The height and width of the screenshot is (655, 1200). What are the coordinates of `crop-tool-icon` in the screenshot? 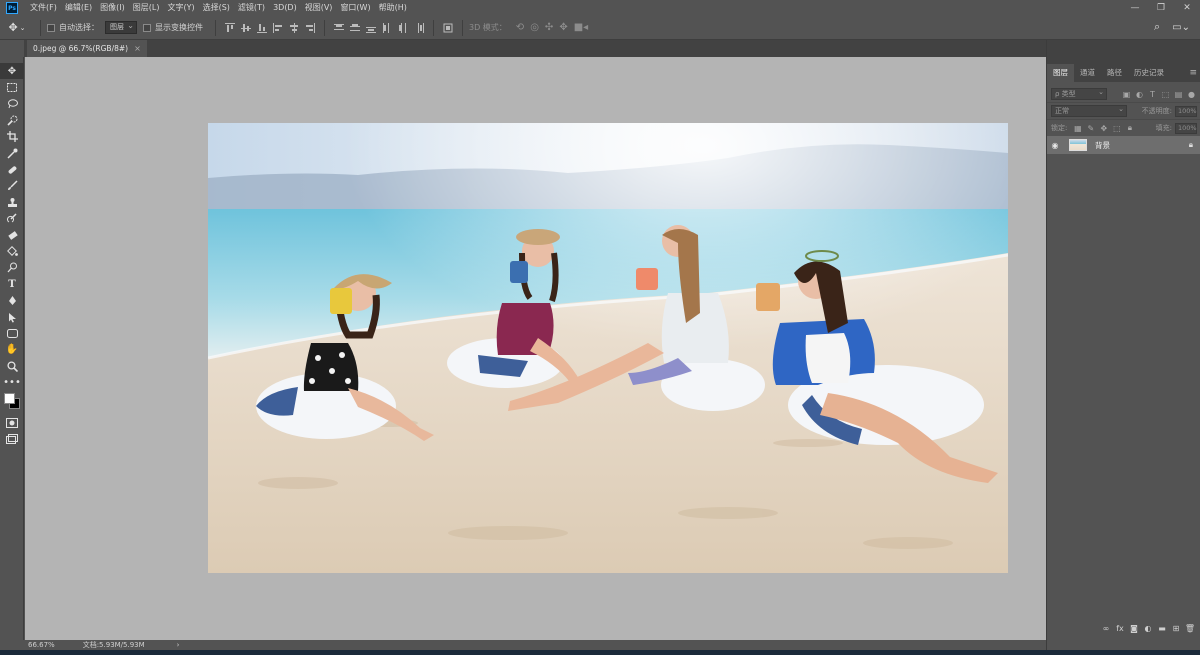 It's located at (12, 137).